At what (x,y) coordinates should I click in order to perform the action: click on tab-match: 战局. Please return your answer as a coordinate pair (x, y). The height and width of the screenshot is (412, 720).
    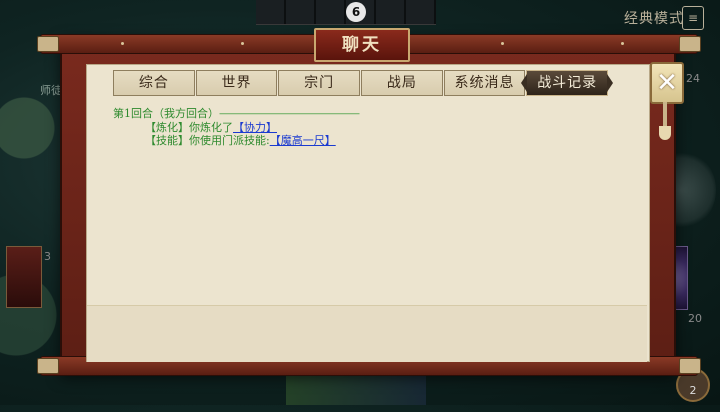
    Looking at the image, I should click on (402, 83).